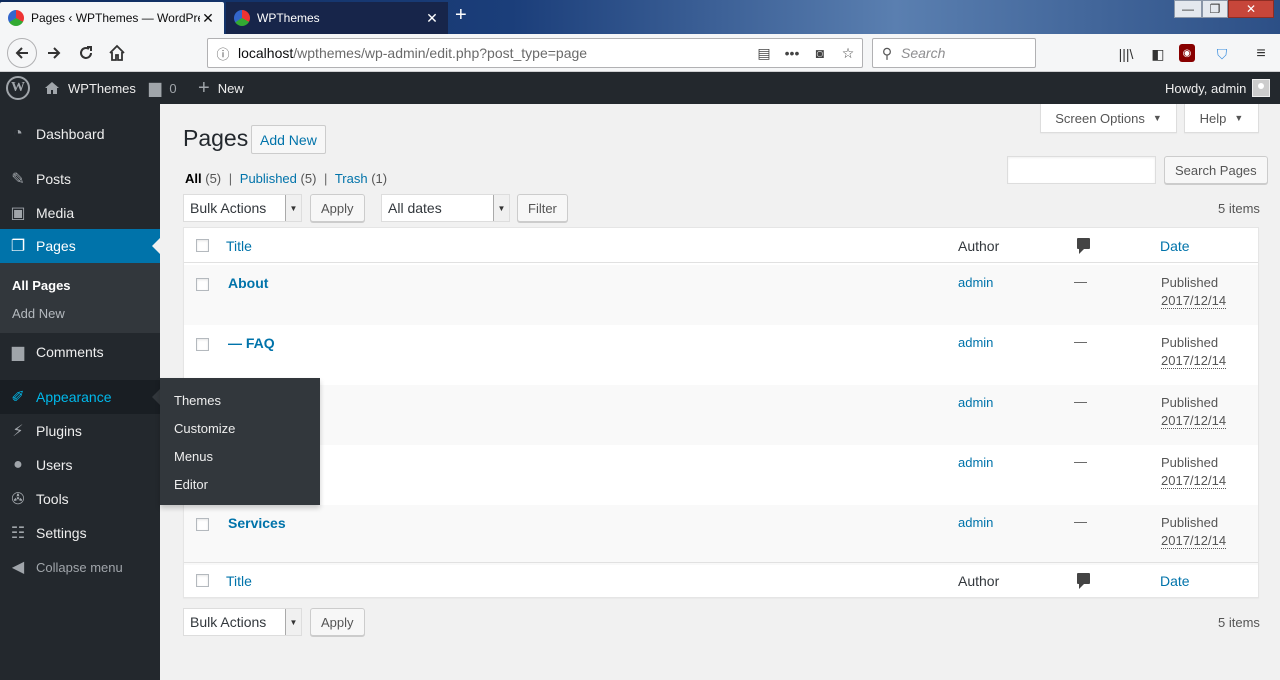  I want to click on select-all-checkbox-footer, so click(202, 580).